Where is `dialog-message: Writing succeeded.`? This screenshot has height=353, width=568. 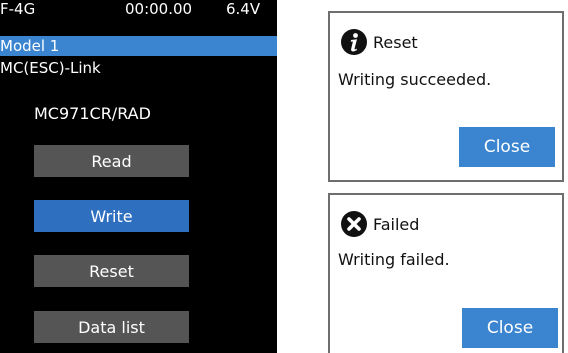
dialog-message: Writing succeeded. is located at coordinates (415, 79).